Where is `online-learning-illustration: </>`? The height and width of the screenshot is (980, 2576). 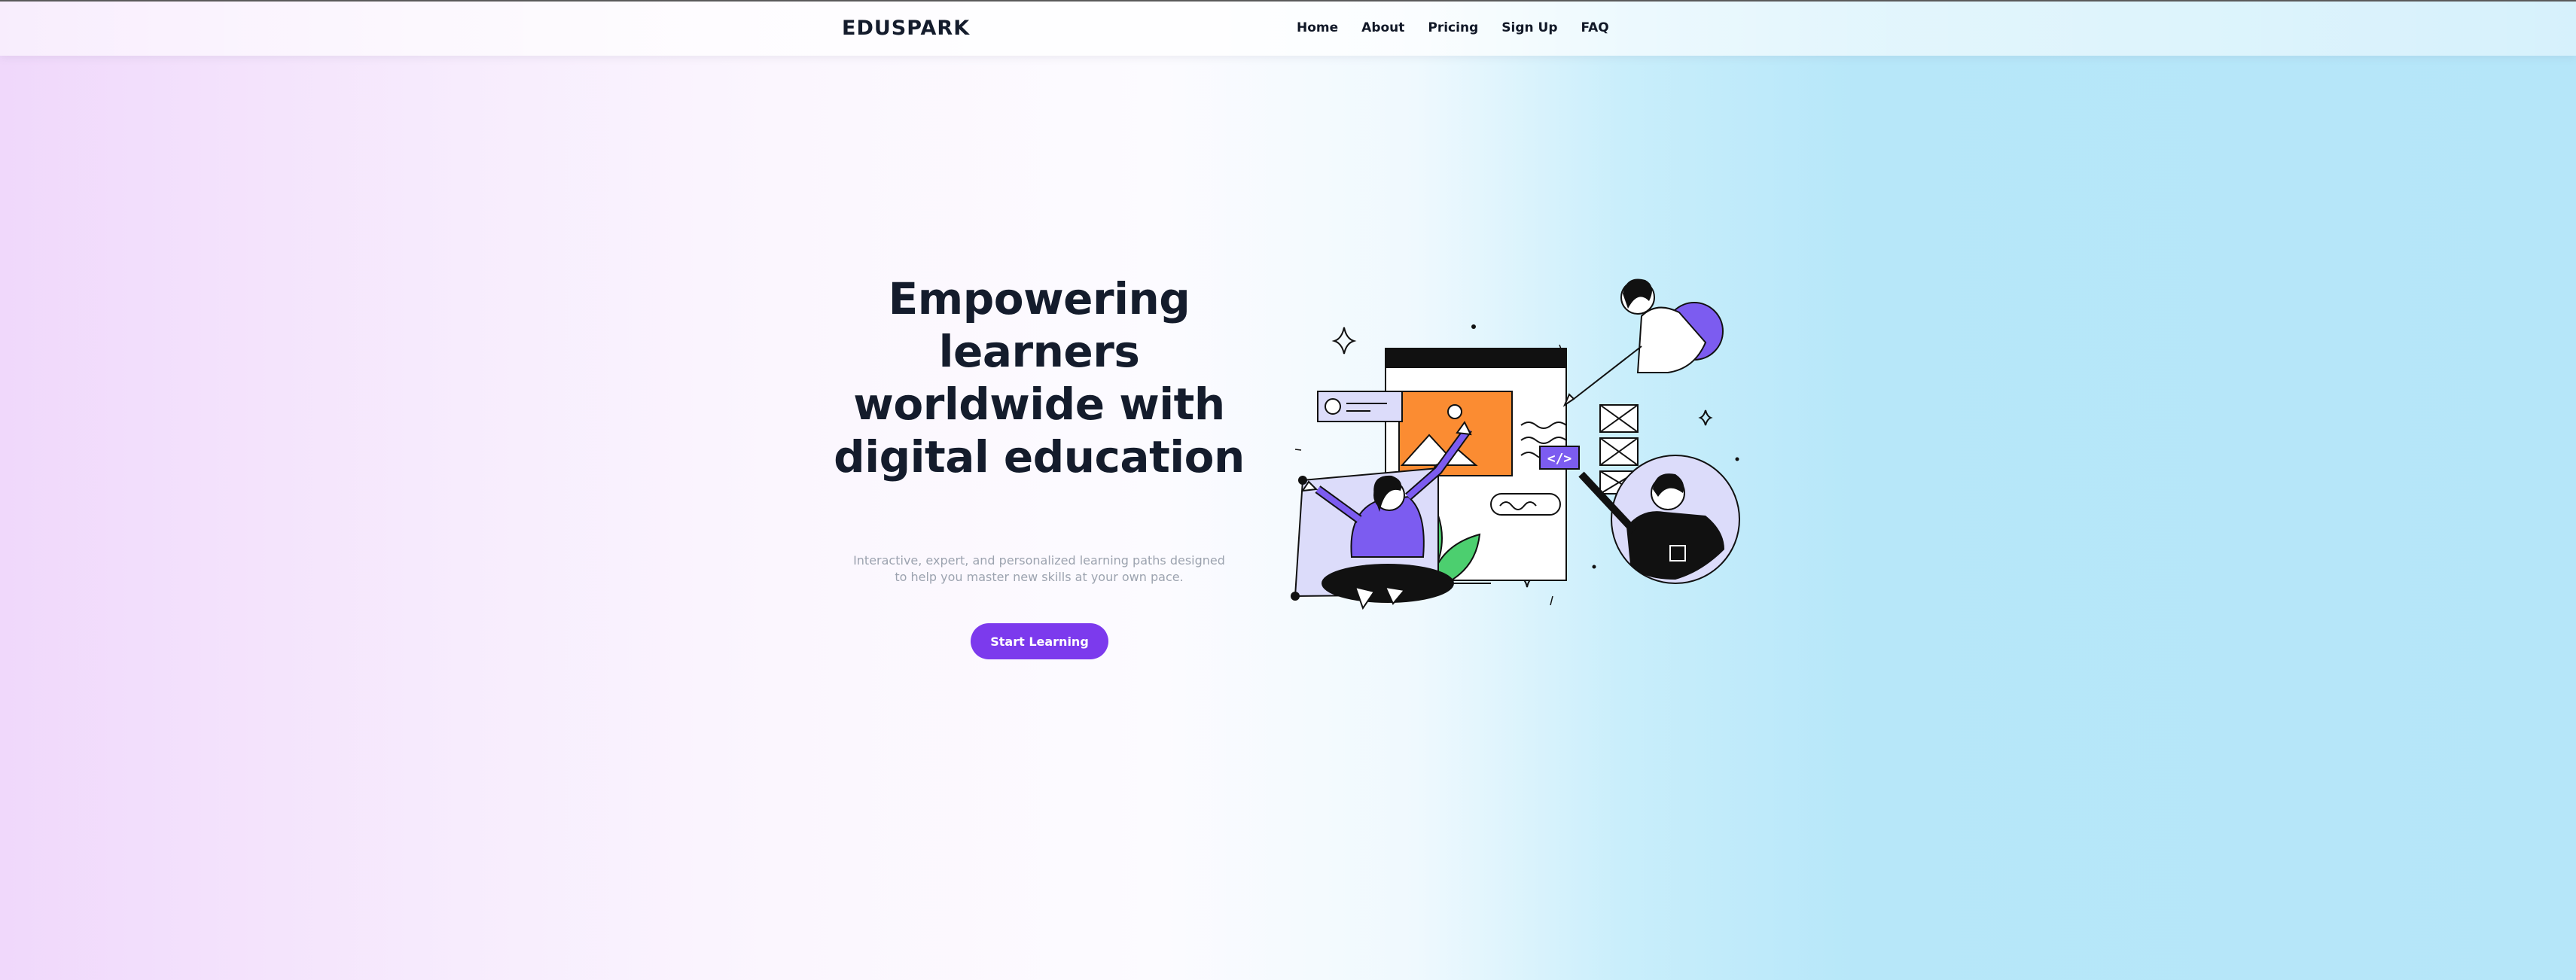 online-learning-illustration: </> is located at coordinates (1515, 444).